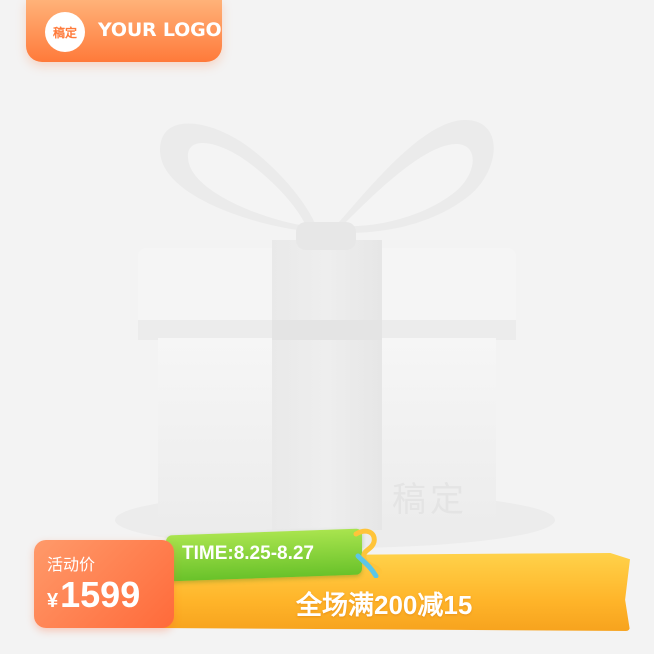 This screenshot has height=654, width=654. I want to click on price-value: ¥1599, so click(93, 595).